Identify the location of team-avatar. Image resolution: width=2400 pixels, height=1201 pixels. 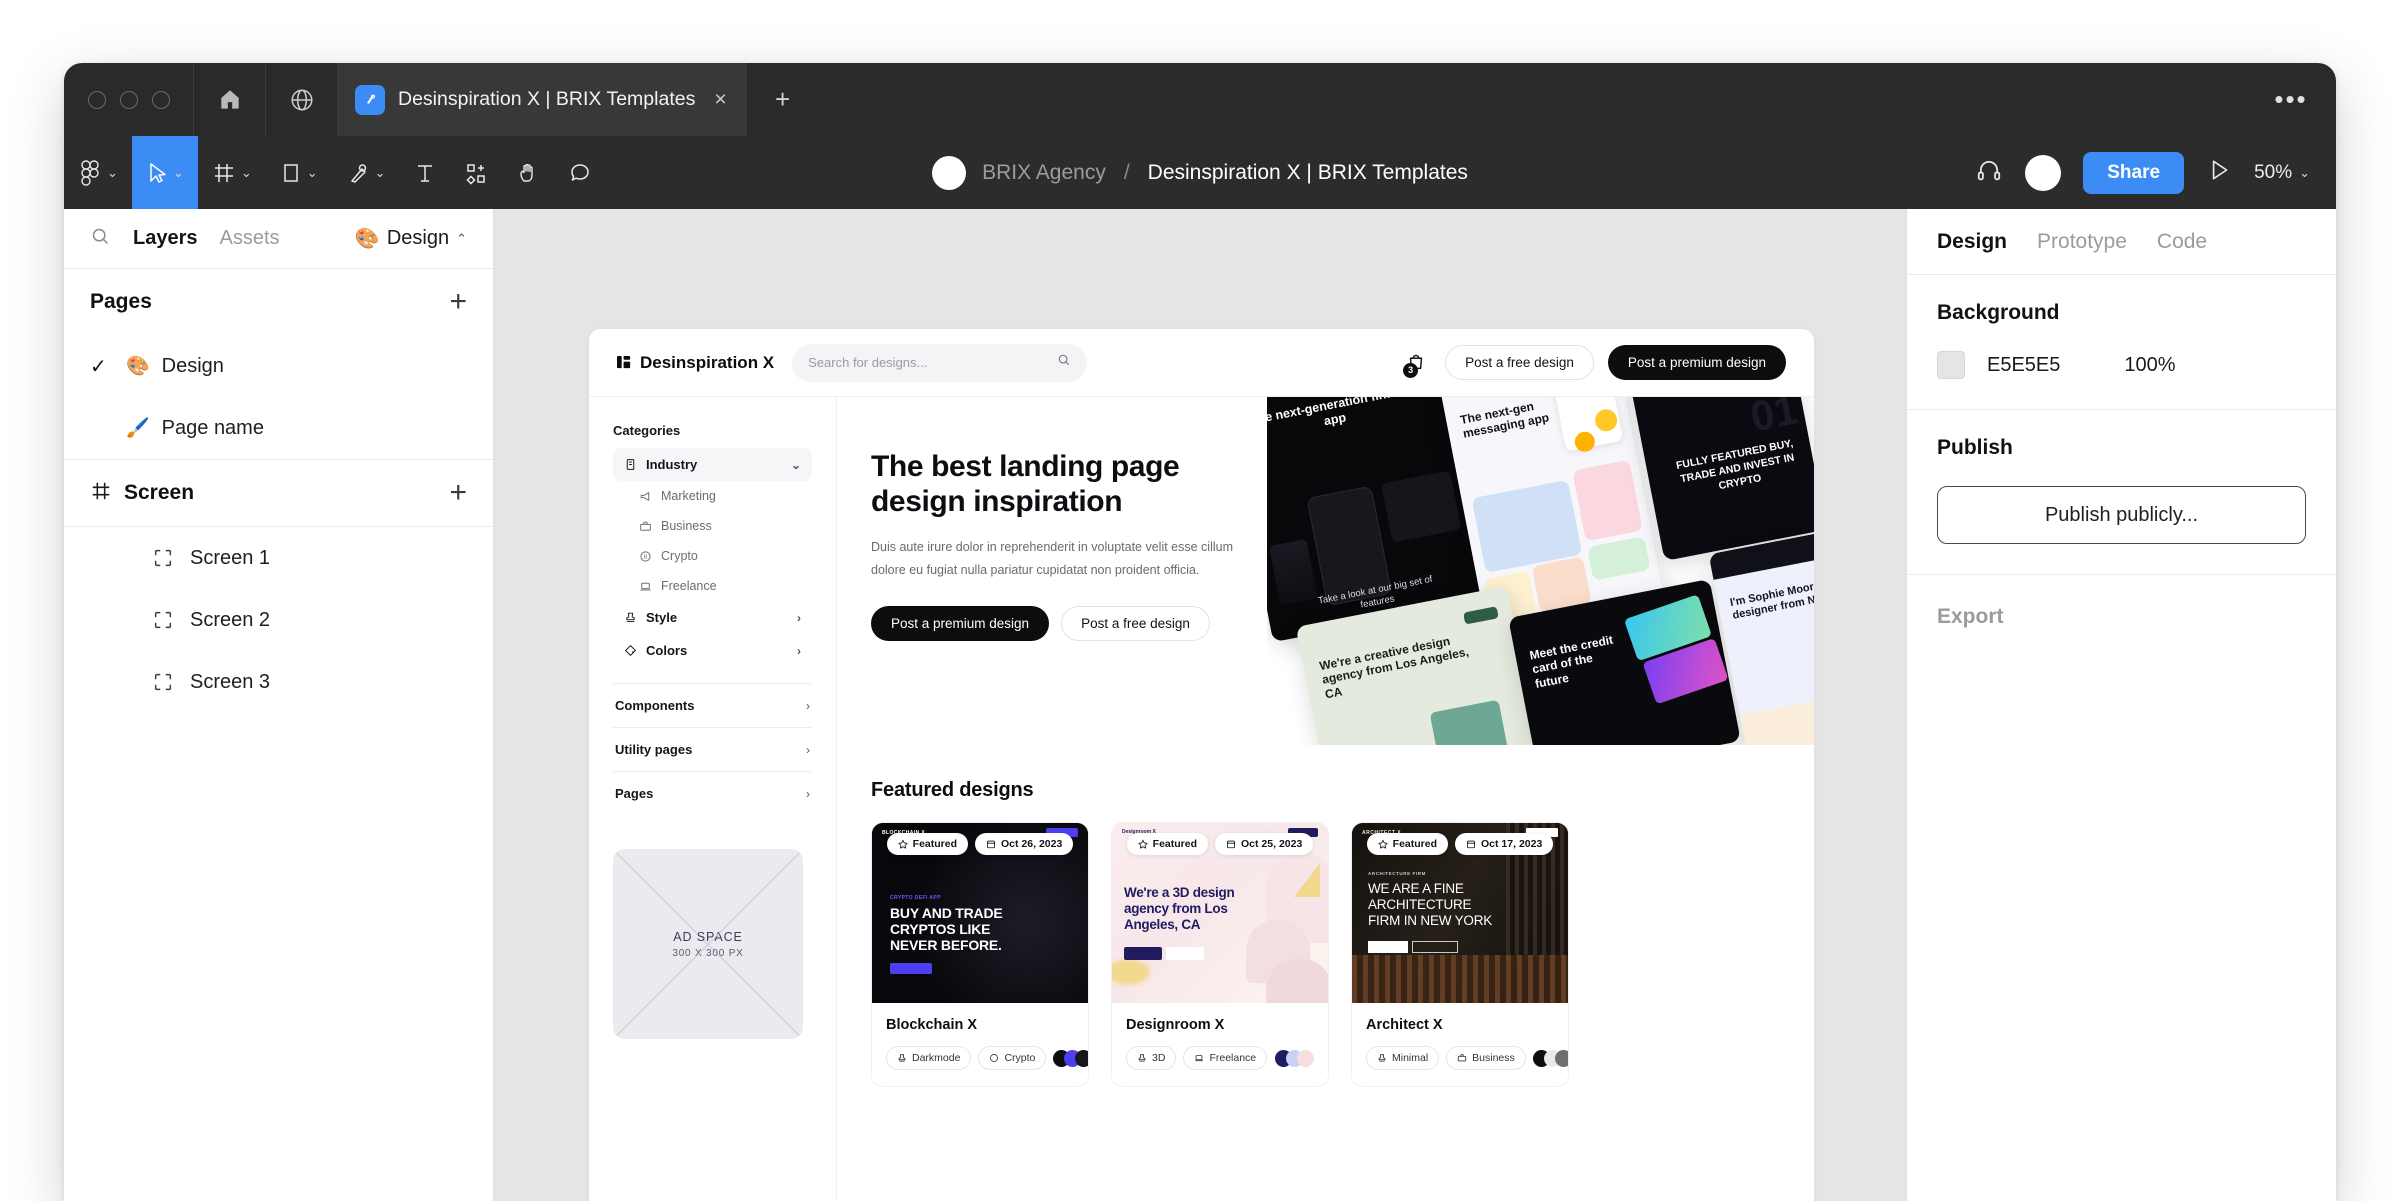
(949, 172).